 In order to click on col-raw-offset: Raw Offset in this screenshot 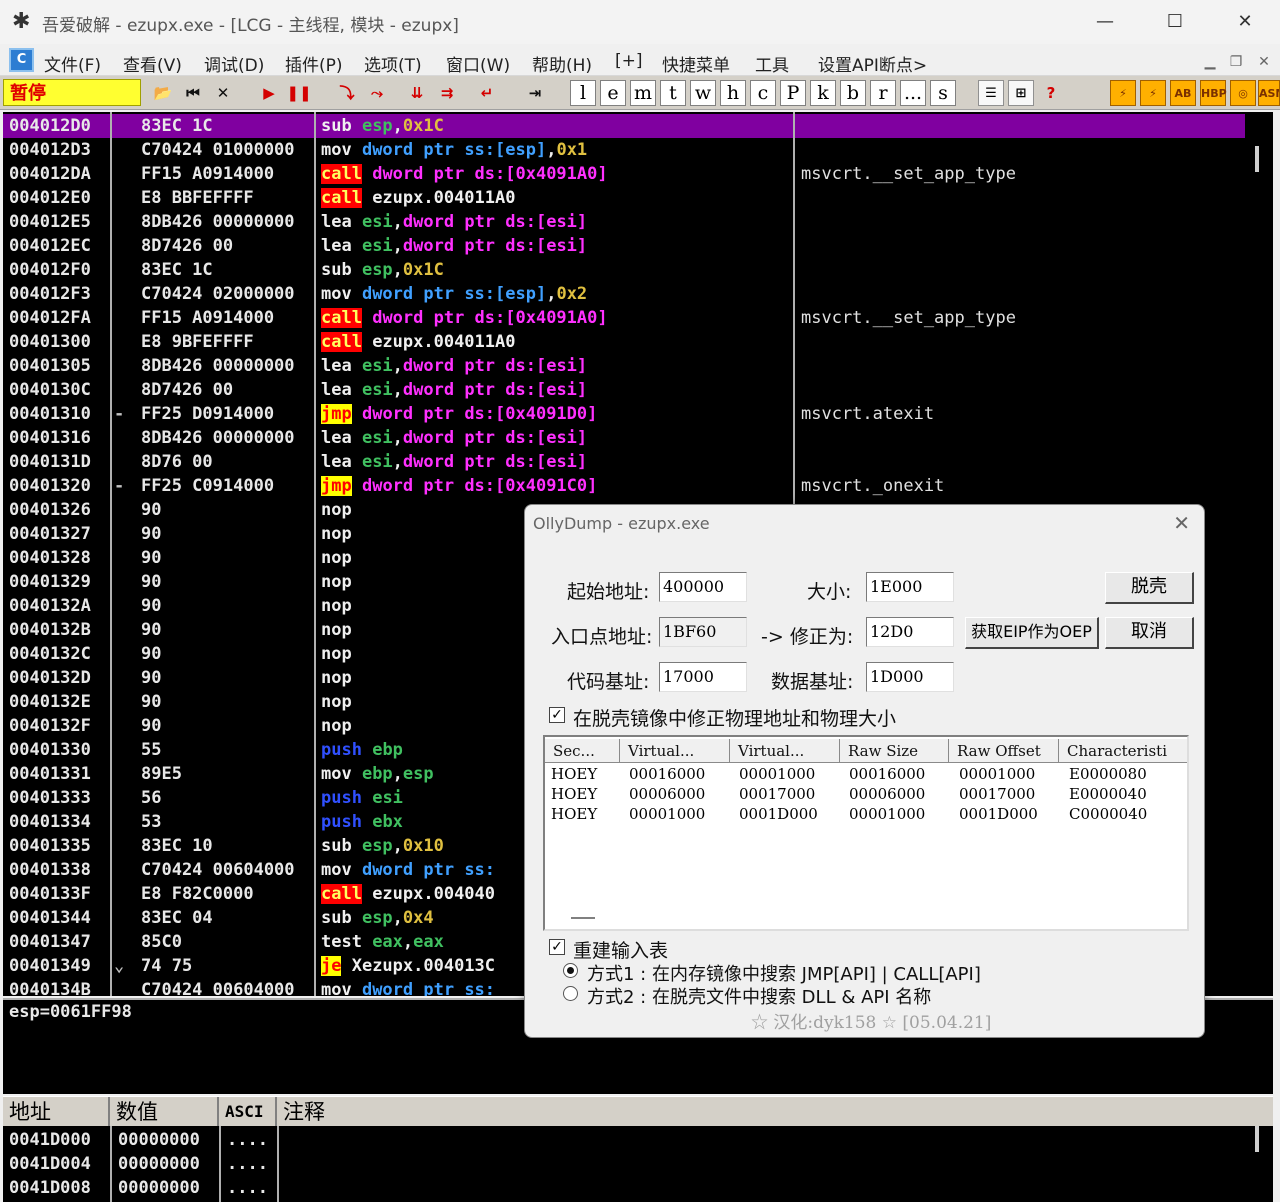, I will do `click(1004, 751)`.